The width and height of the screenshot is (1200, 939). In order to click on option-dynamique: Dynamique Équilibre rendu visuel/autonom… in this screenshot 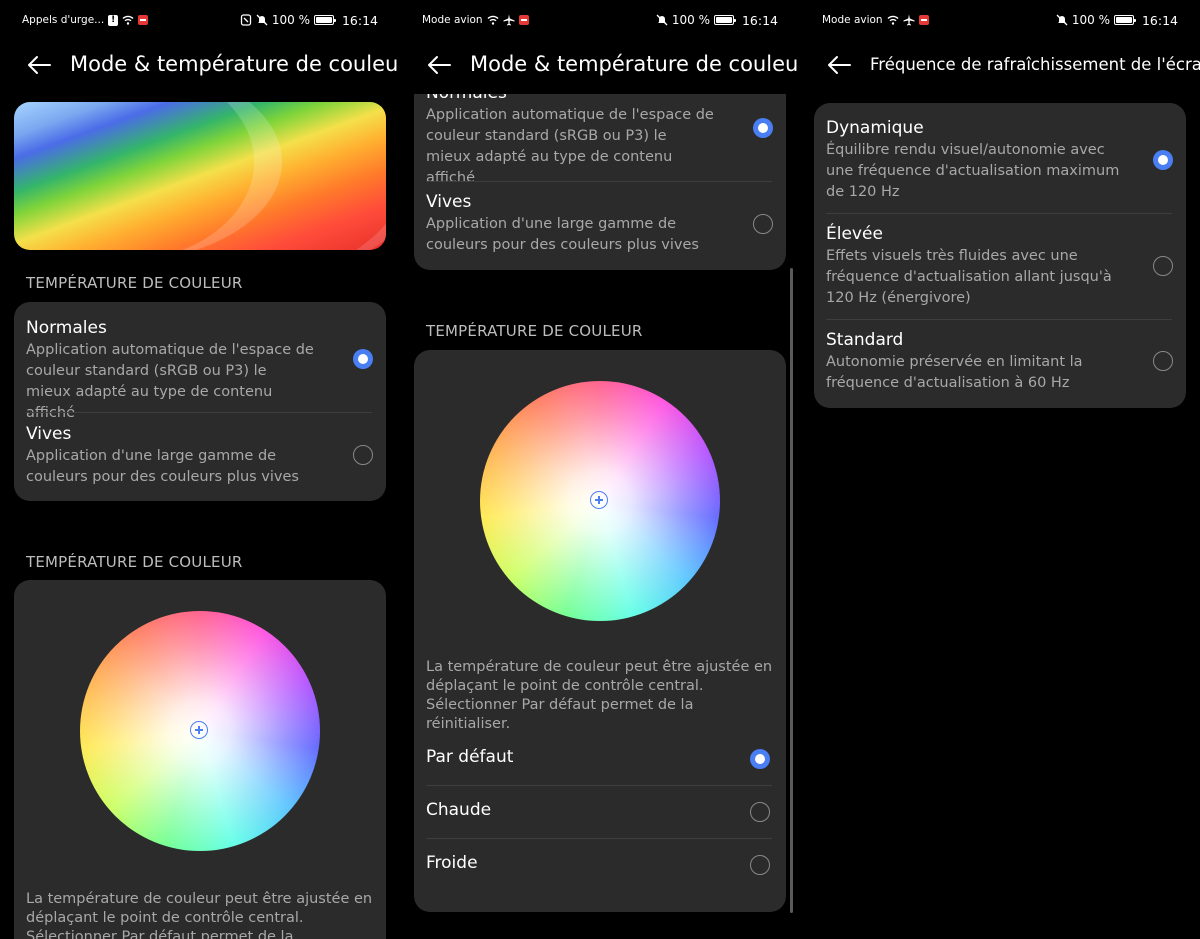, I will do `click(1000, 160)`.